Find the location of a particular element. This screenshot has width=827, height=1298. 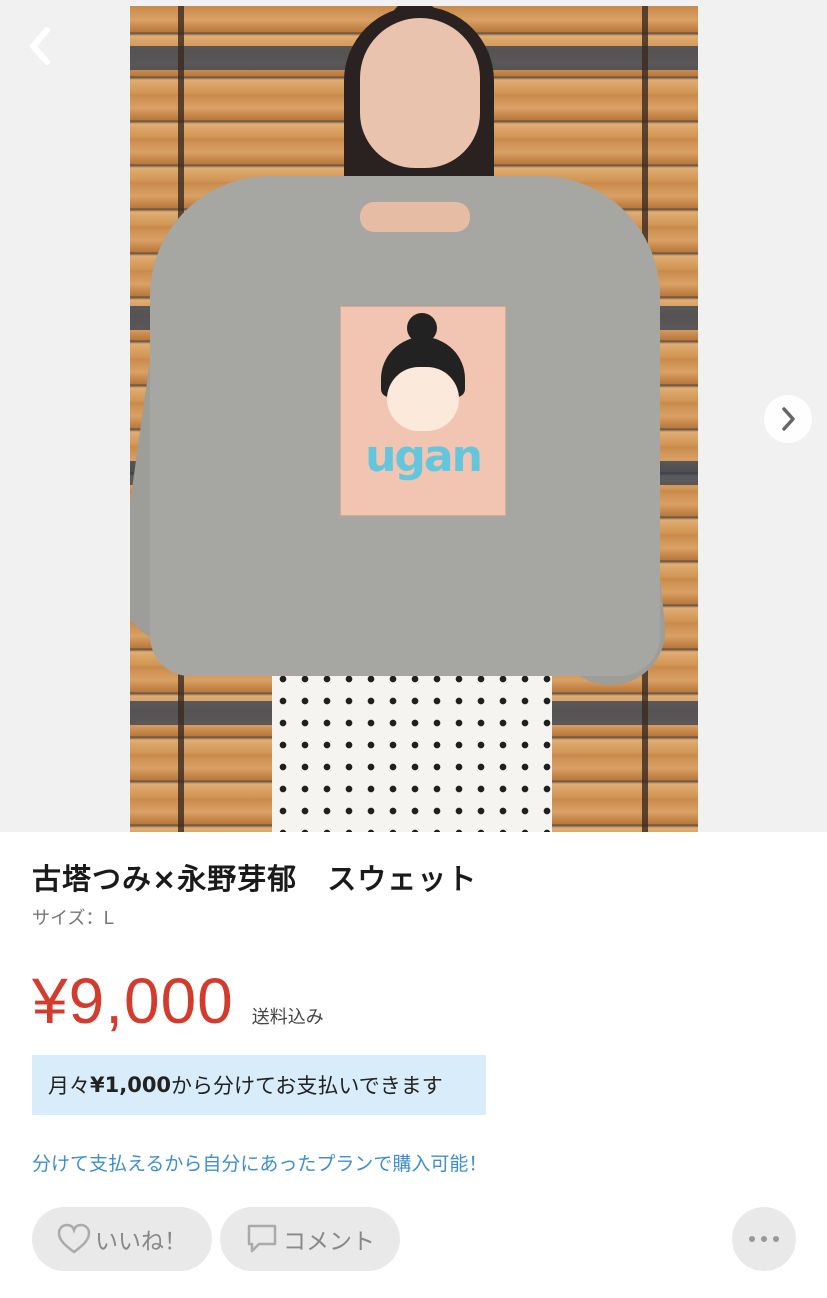

model-hand is located at coordinates (415, 217).